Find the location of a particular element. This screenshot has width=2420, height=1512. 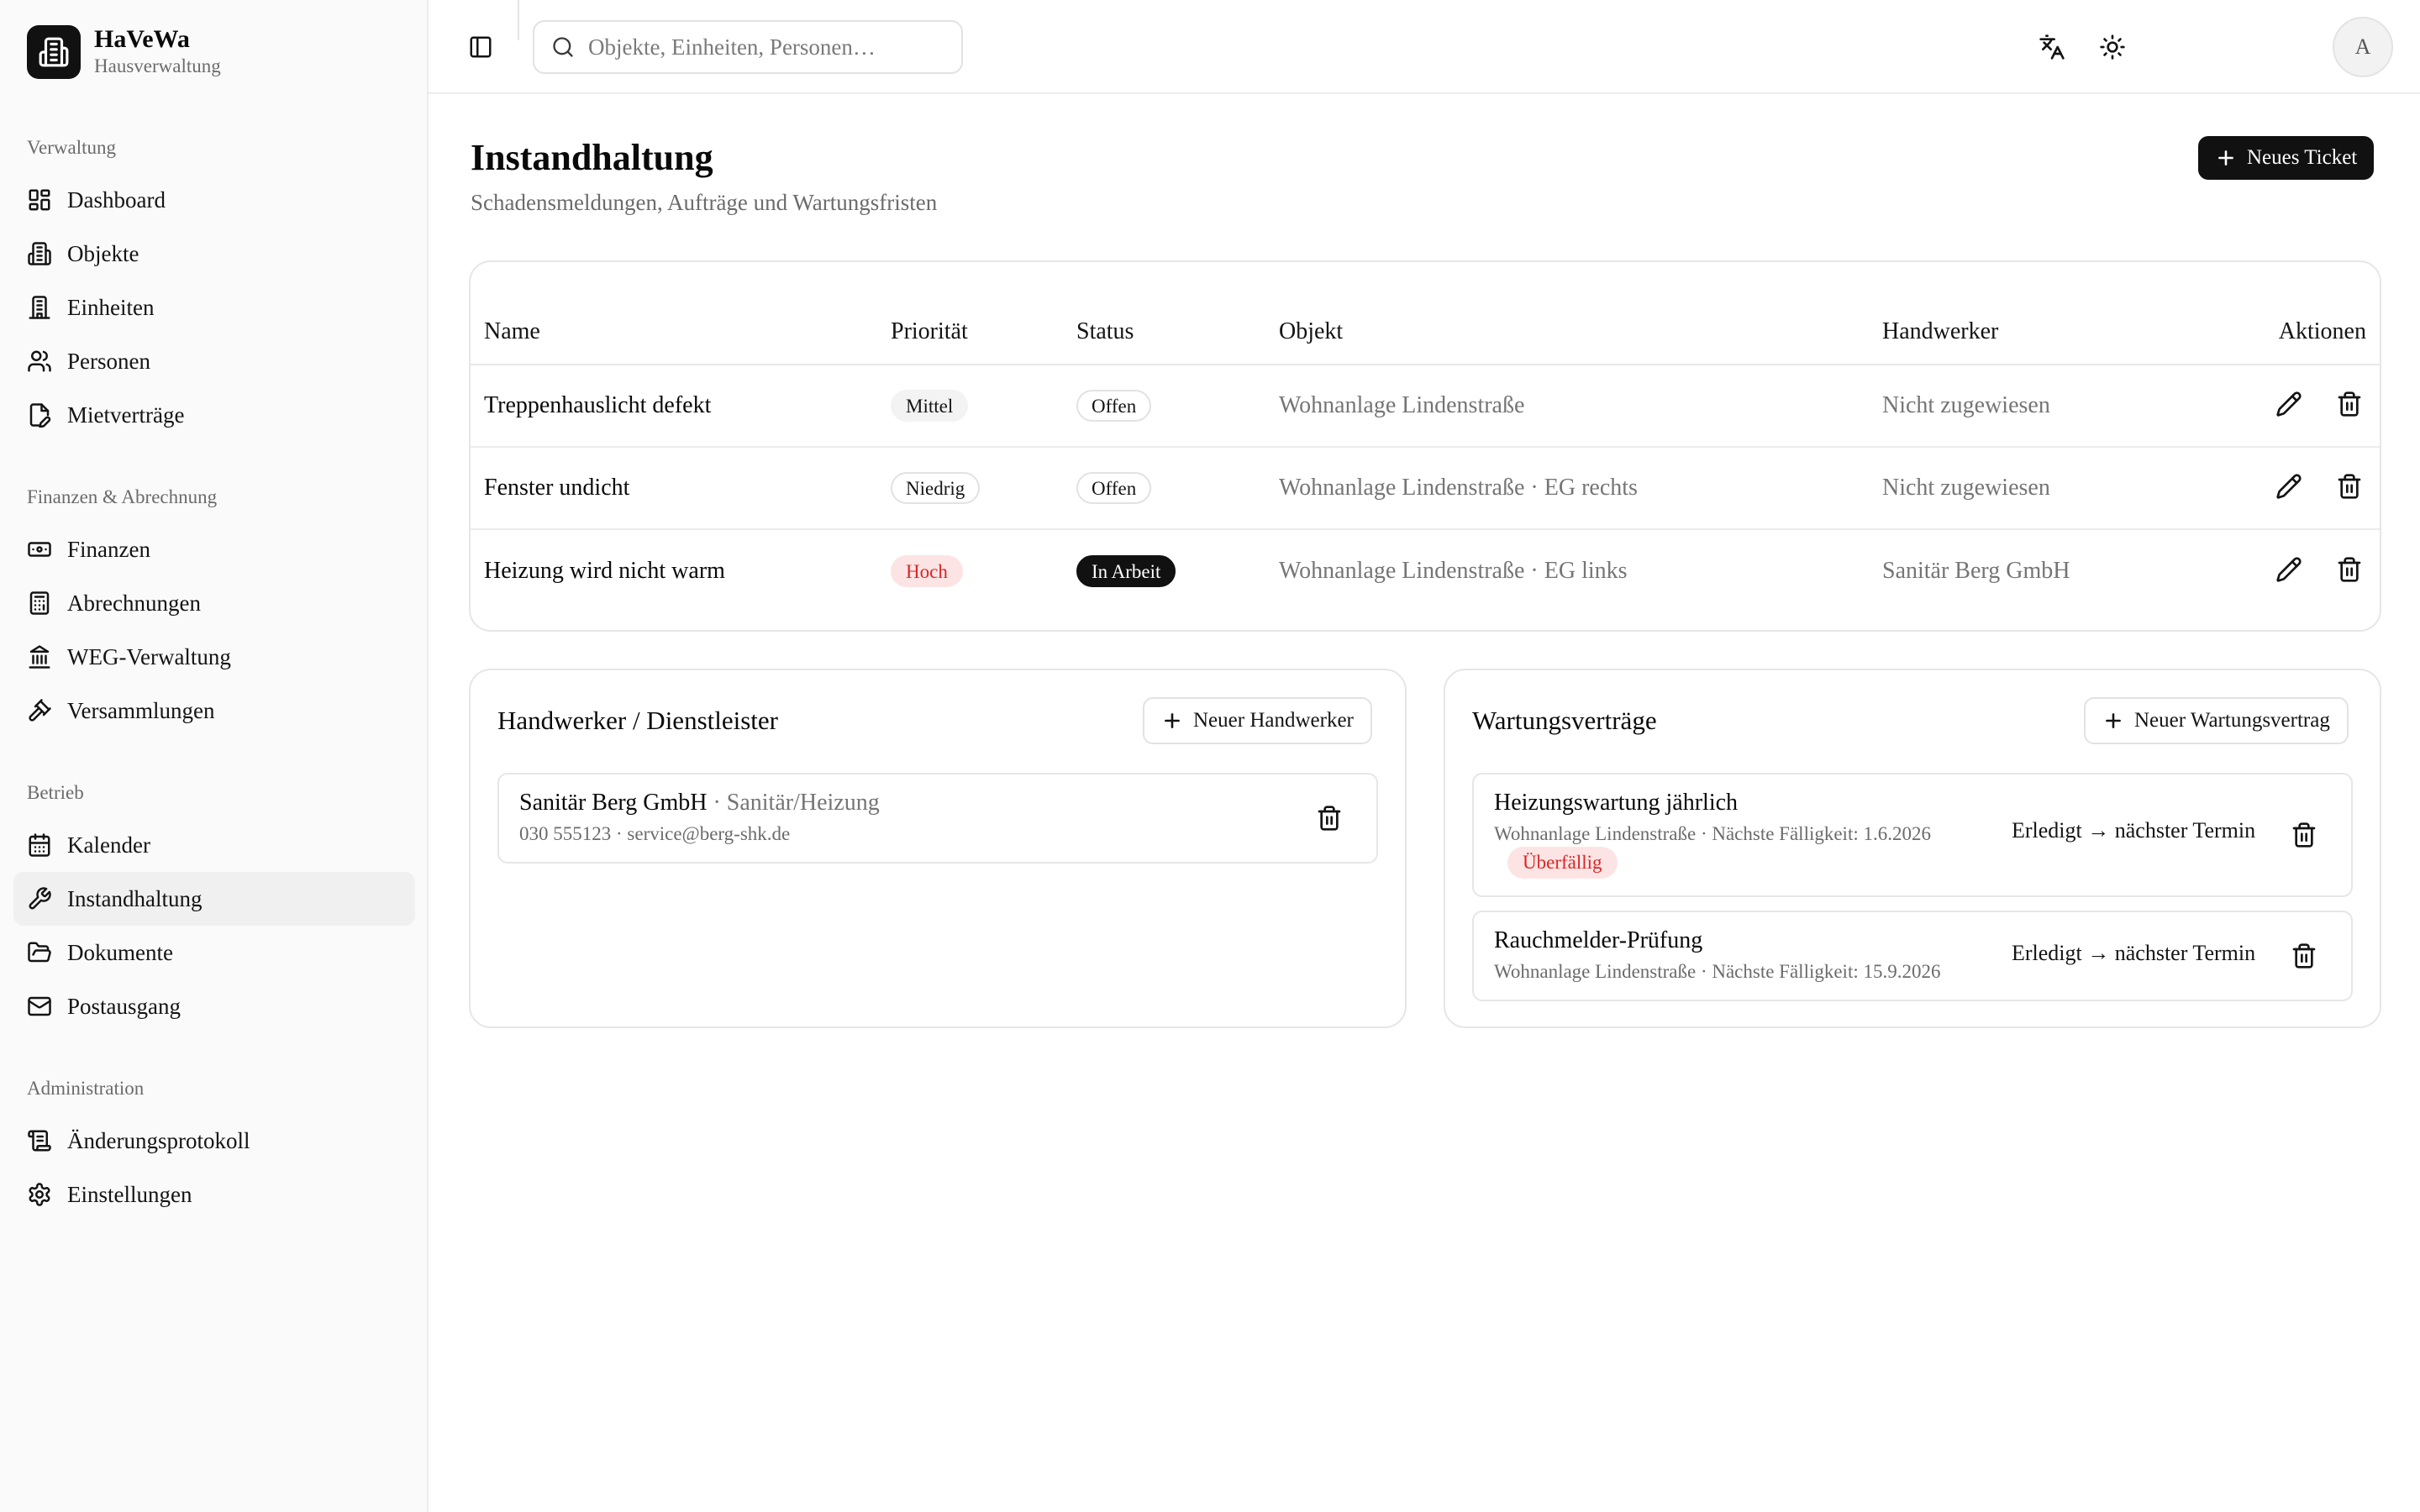

sun-icon is located at coordinates (2112, 47).